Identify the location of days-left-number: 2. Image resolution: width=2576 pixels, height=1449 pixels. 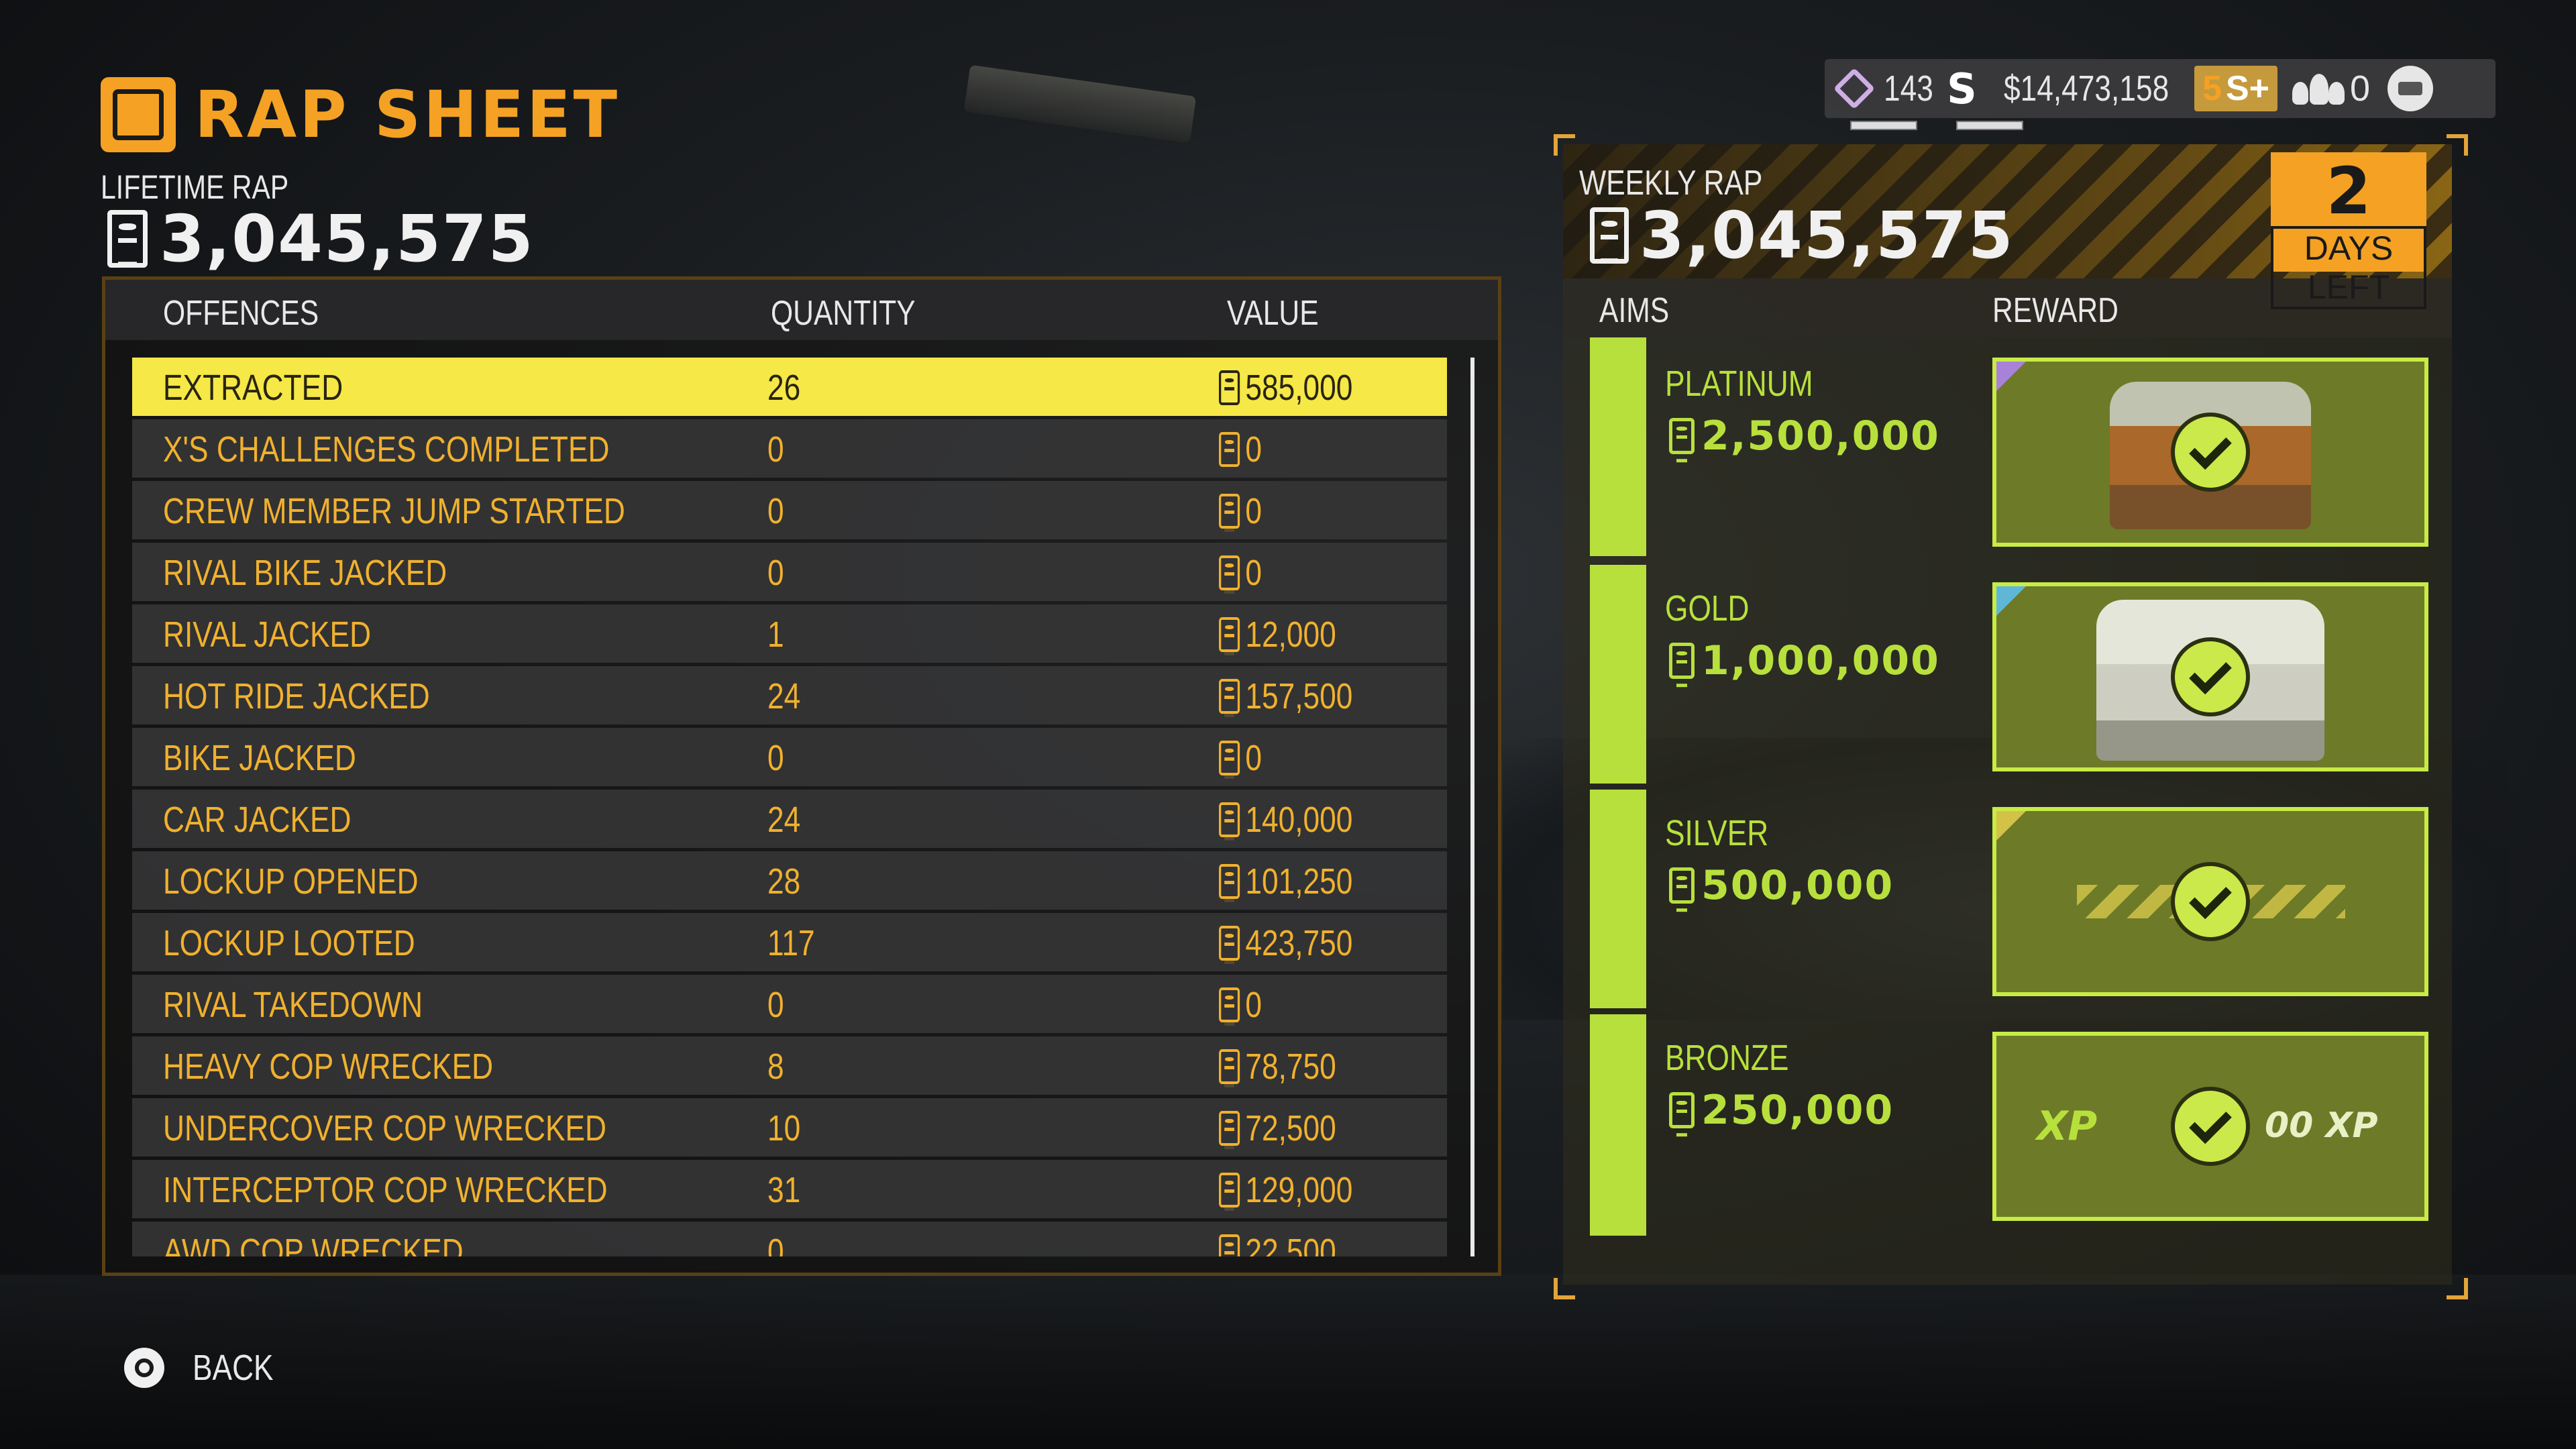
(2348, 191).